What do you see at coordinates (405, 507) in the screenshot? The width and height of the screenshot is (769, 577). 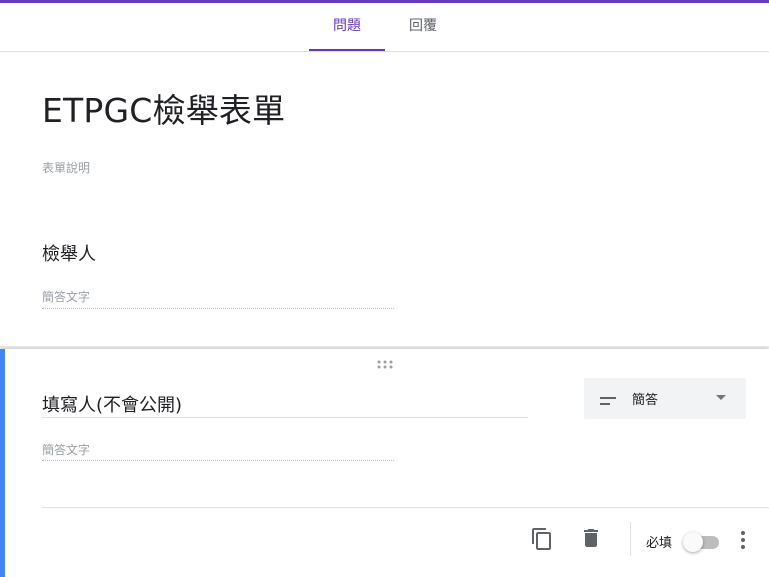 I see `card-footer-divider` at bounding box center [405, 507].